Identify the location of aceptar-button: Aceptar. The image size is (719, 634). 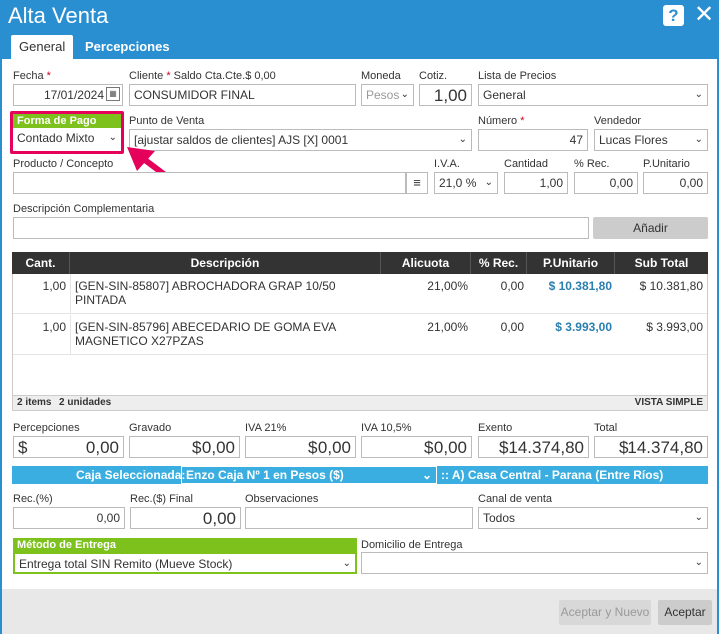
(685, 612).